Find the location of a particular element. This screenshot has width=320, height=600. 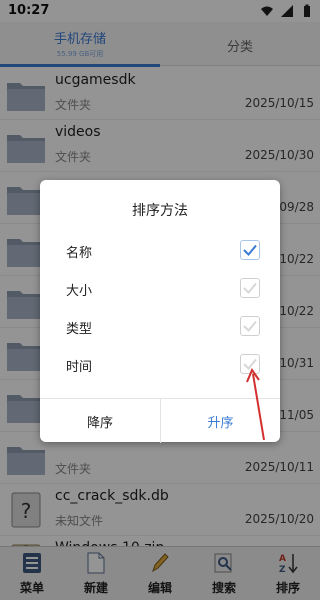

sort-option-label: 类型 is located at coordinates (79, 329).